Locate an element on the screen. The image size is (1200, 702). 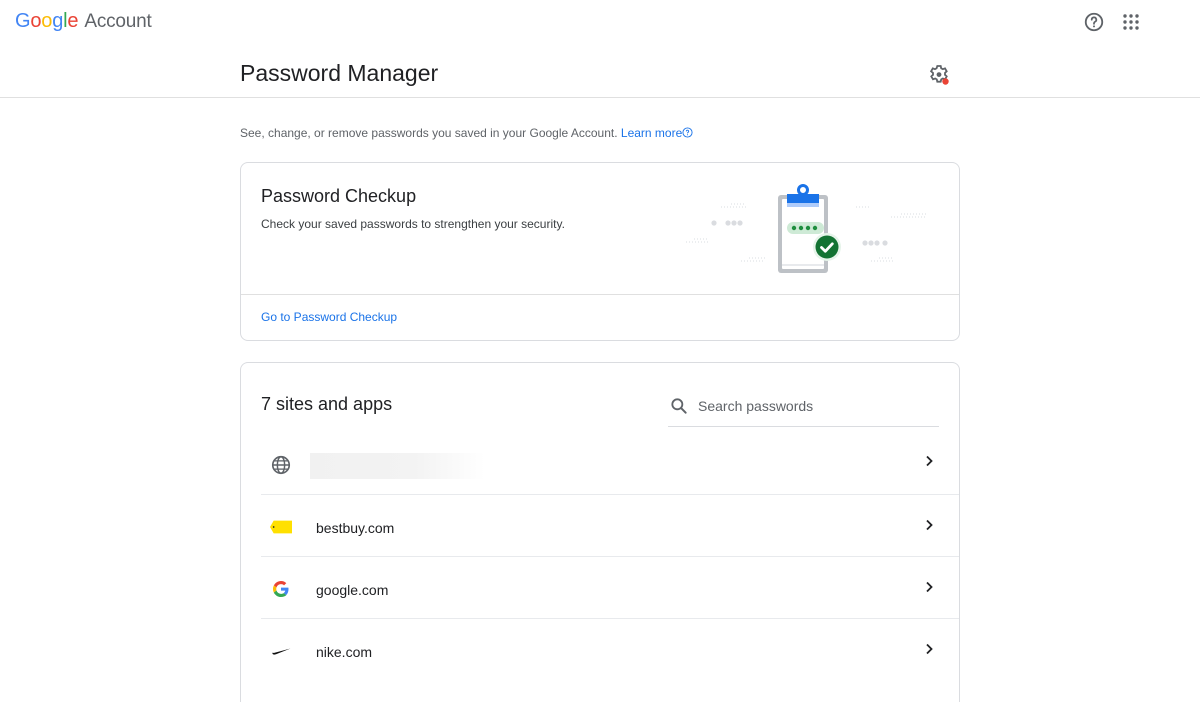
logo-suffix: Account is located at coordinates (118, 21).